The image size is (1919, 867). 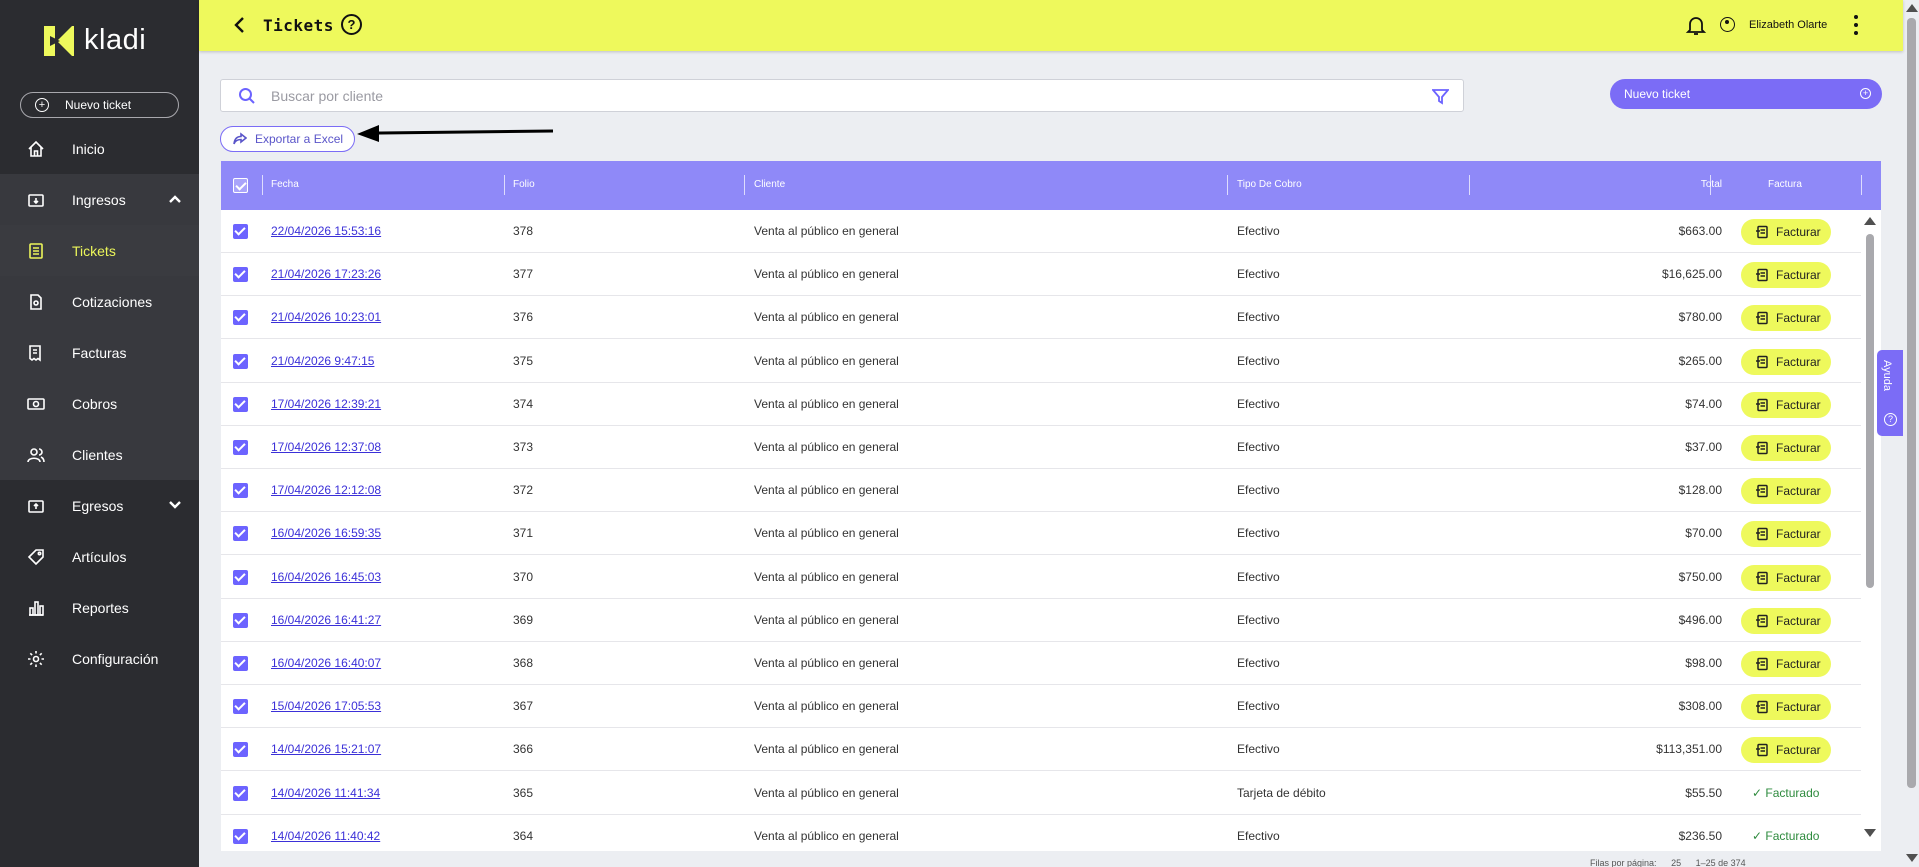 What do you see at coordinates (325, 793) in the screenshot?
I see `row-fecha-link: 14/04/2026 11:41:34` at bounding box center [325, 793].